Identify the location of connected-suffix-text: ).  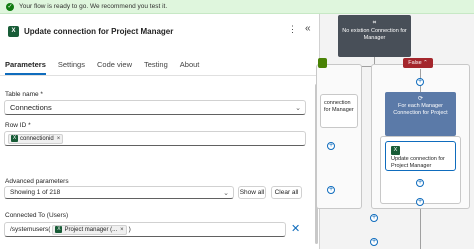
(129, 229).